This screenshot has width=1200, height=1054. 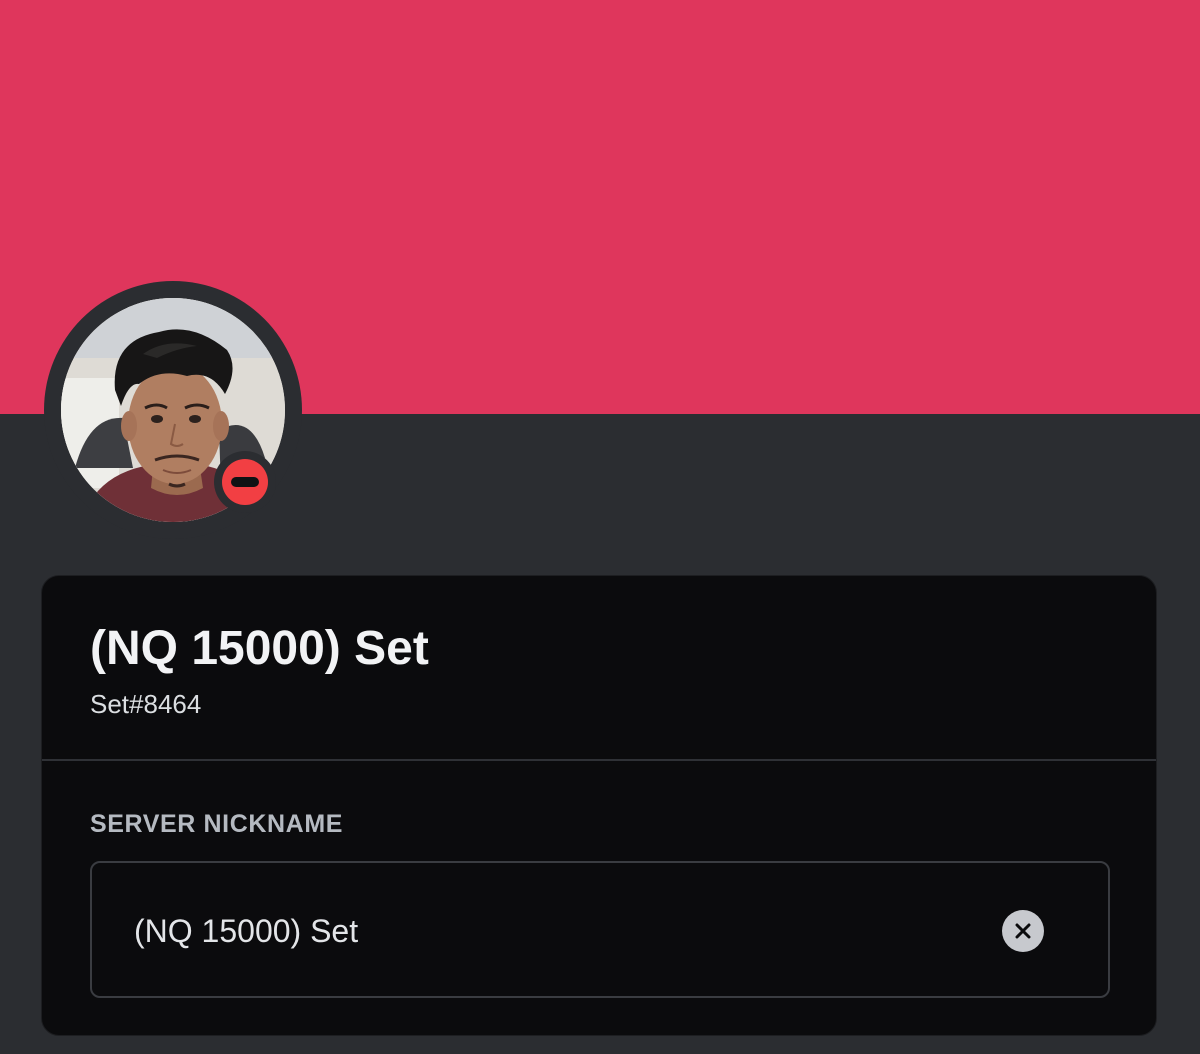 I want to click on clear-nickname-button, so click(x=1023, y=931).